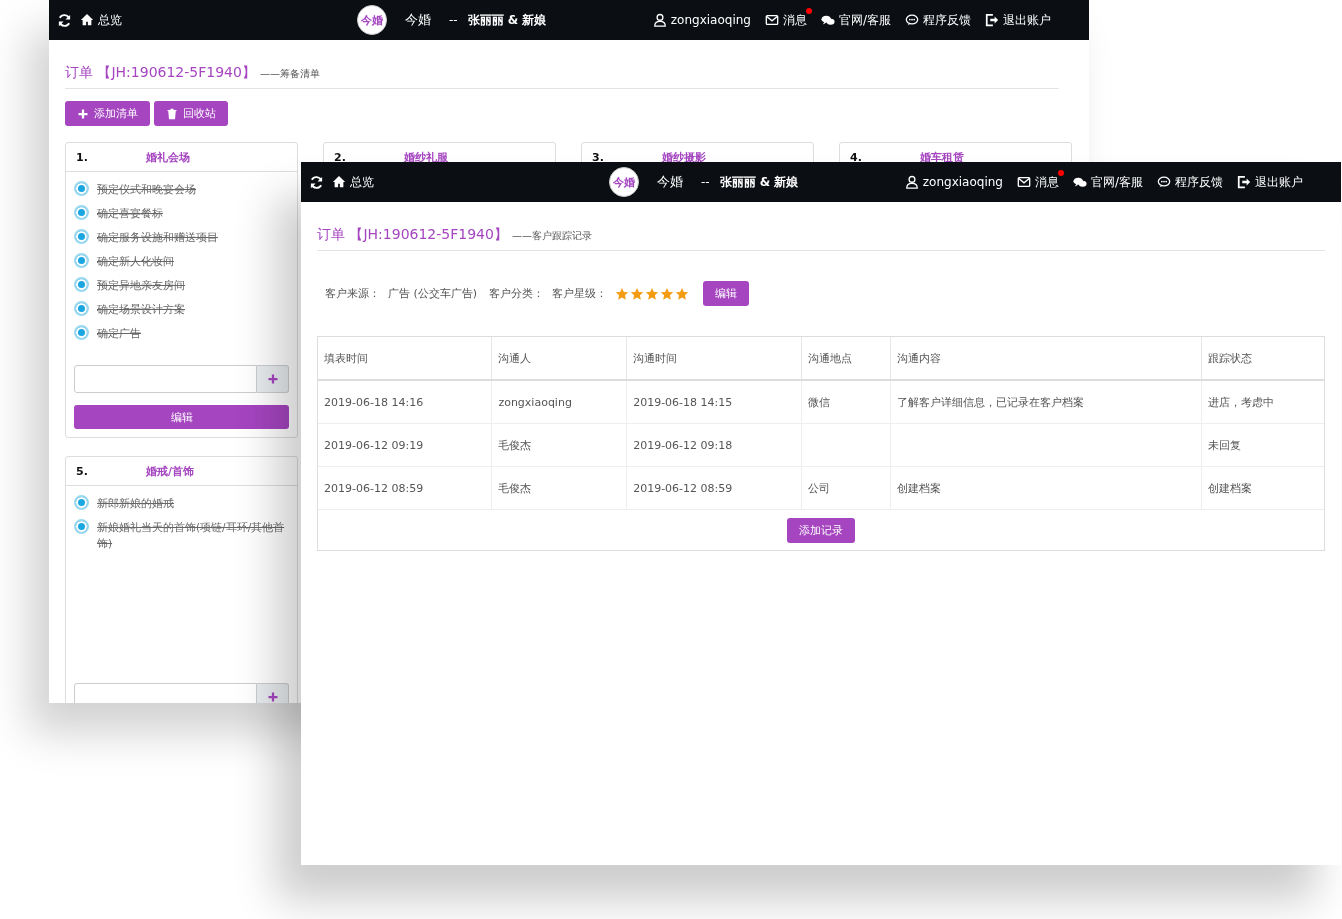 Image resolution: width=1342 pixels, height=919 pixels. What do you see at coordinates (405, 402) in the screenshot?
I see `table-cell: 2019-06-18 14:16` at bounding box center [405, 402].